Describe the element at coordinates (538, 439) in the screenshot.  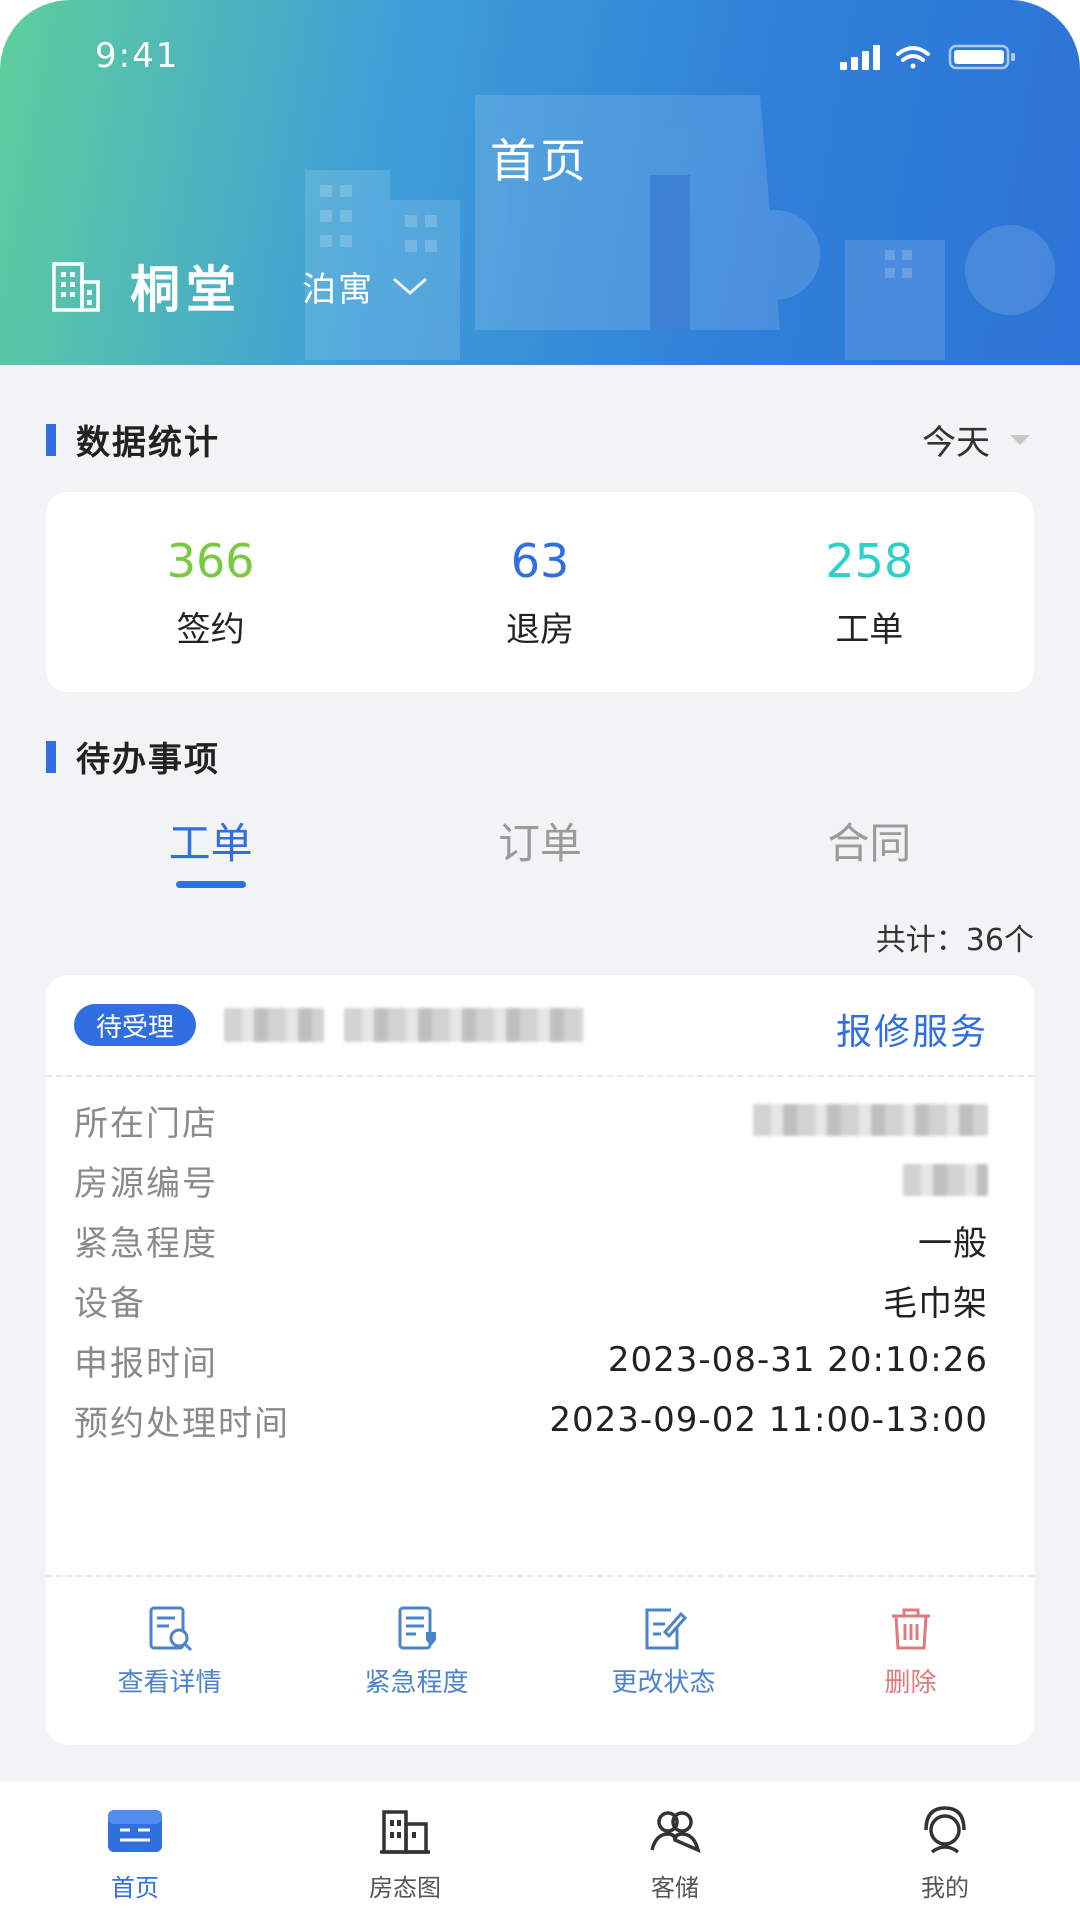
I see `stats-section-header: 数据统计 今天` at that location.